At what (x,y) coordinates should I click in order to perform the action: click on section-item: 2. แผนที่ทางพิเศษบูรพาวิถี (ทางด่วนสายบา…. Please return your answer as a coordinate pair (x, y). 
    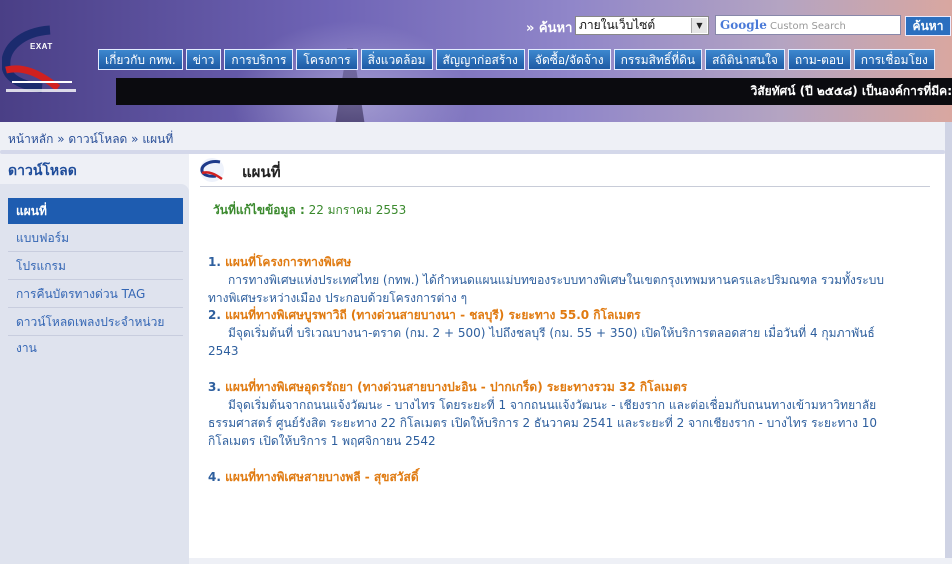
    Looking at the image, I should click on (553, 333).